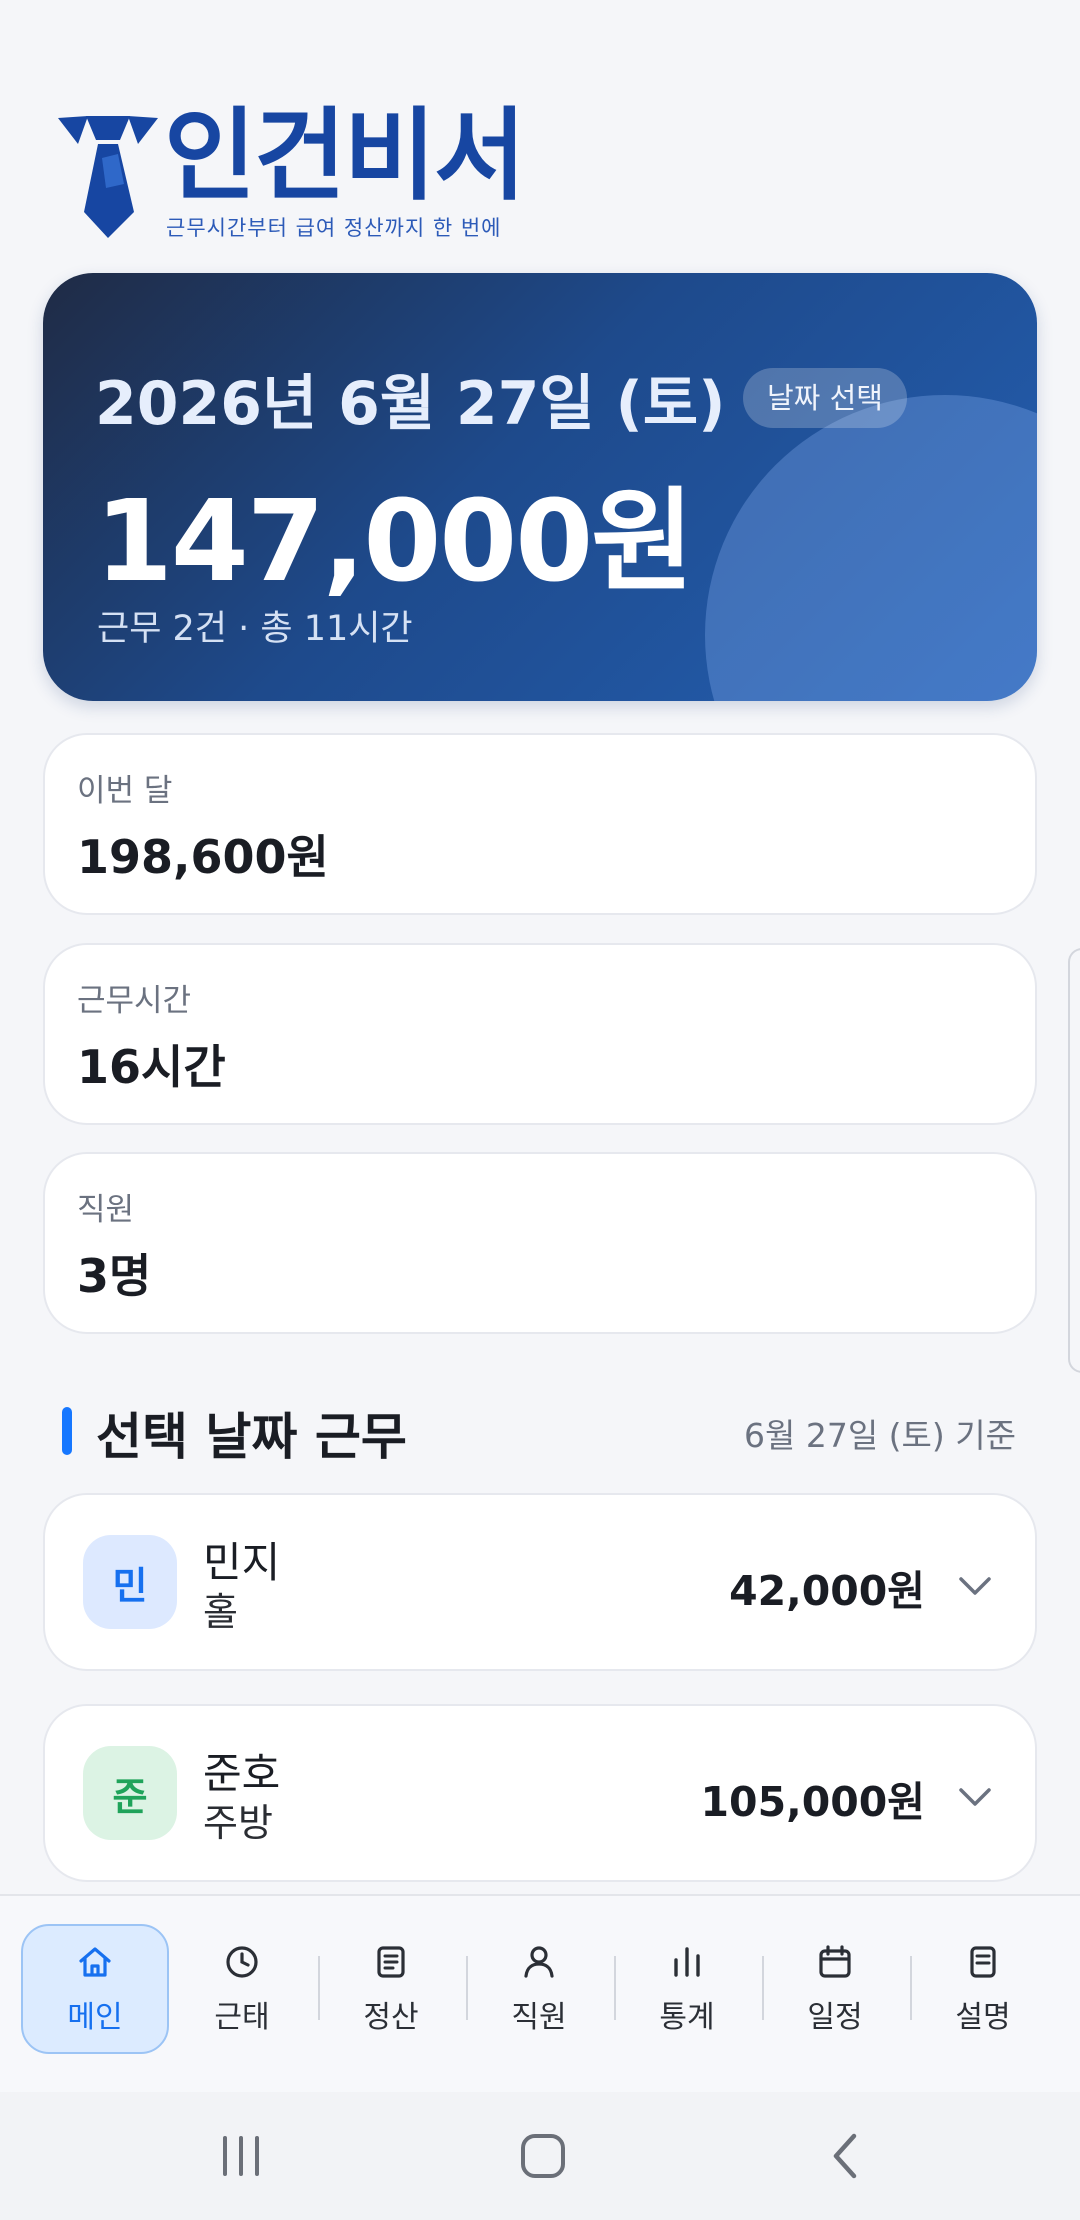  I want to click on nav-item-schedule: 일정, so click(835, 1989).